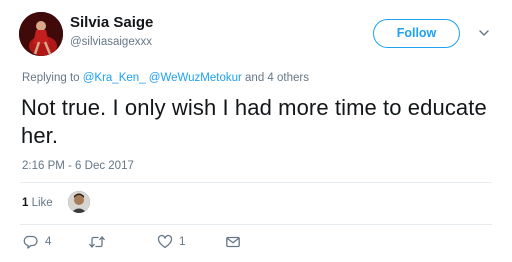 Image resolution: width=512 pixels, height=262 pixels. I want to click on likes-label: Like, so click(40, 203).